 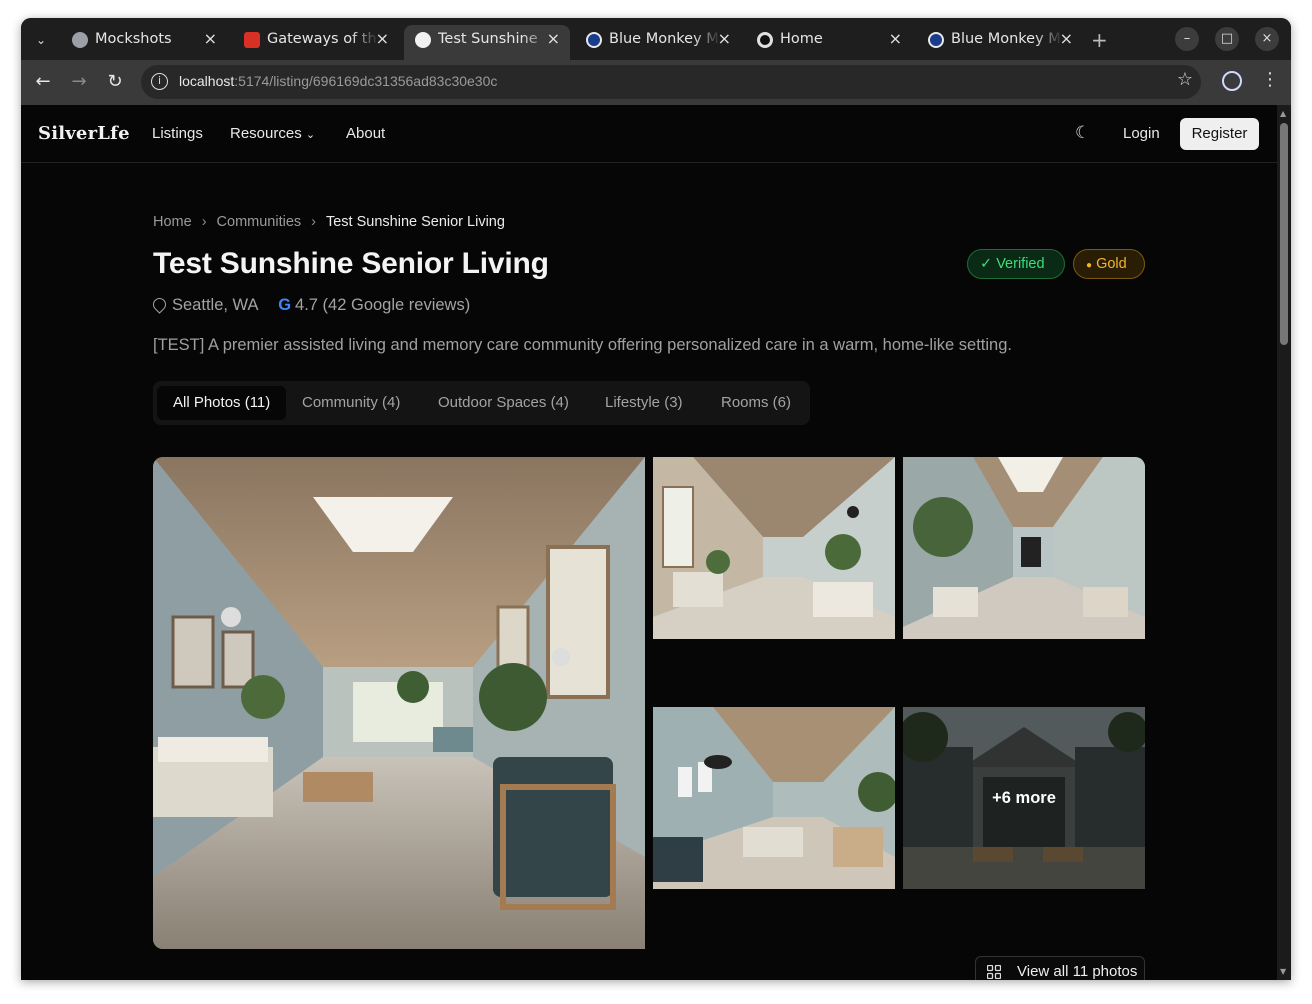 I want to click on chevron-down-icon: ⌄, so click(x=310, y=135).